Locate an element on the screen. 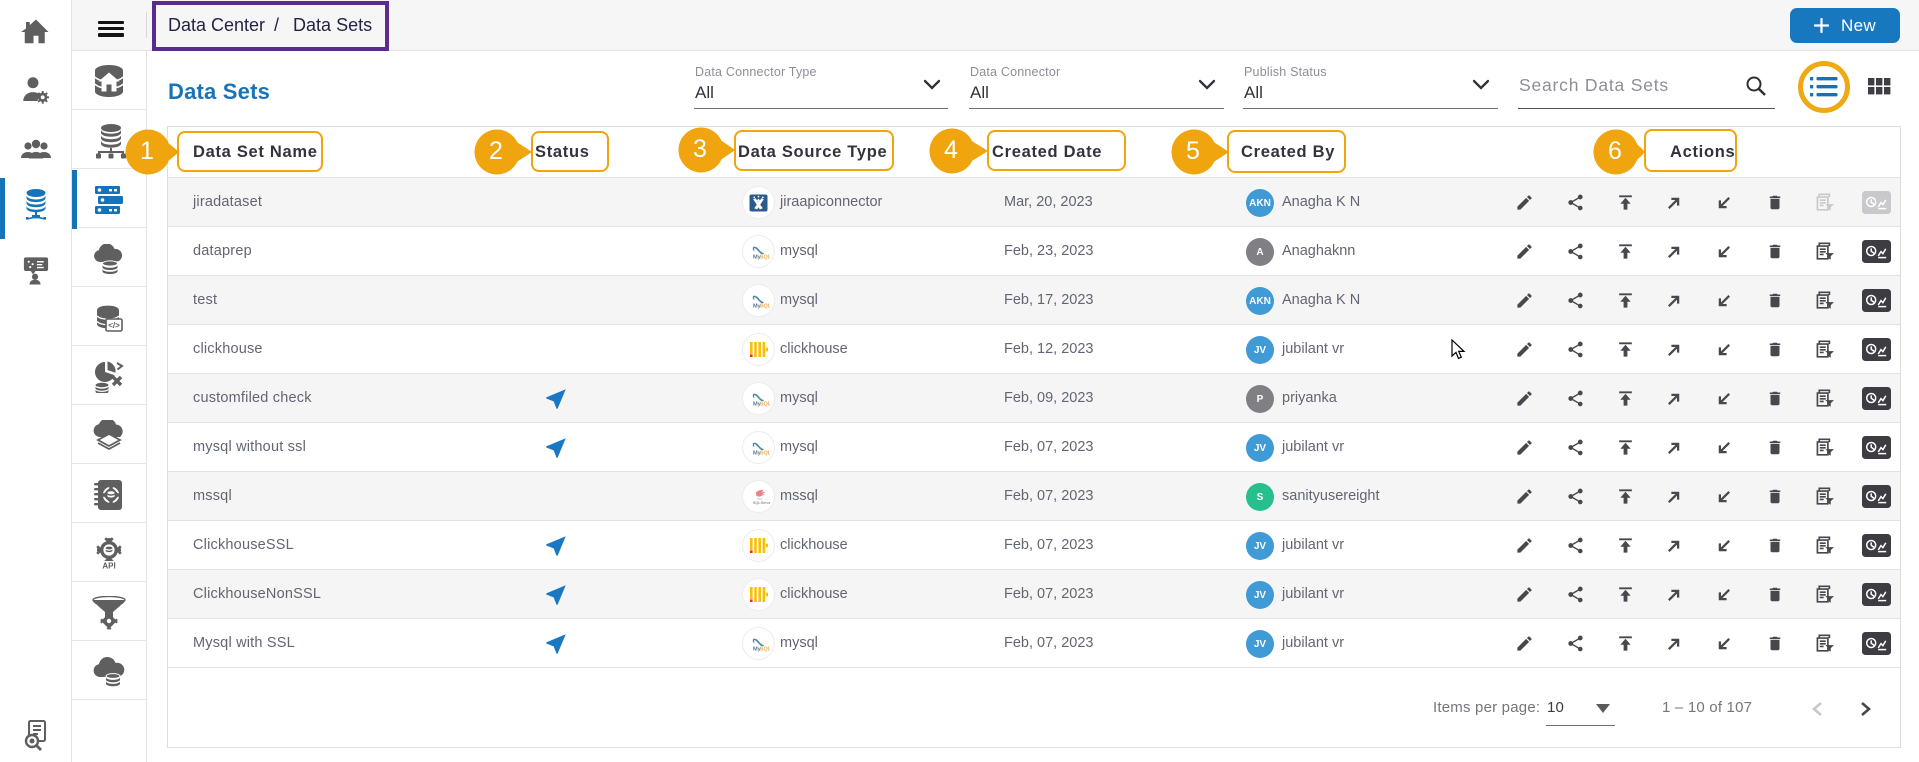 This screenshot has height=762, width=1919. svg-text: SQLServer is located at coordinates (760, 501).